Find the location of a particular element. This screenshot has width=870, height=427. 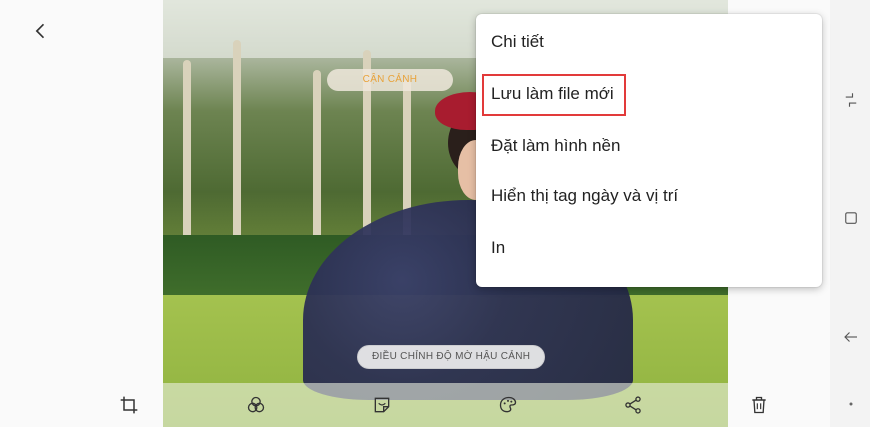

home-square-icon is located at coordinates (851, 218).